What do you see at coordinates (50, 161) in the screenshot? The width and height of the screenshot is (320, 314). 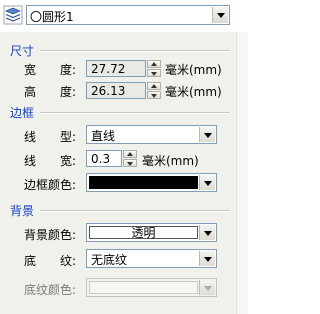 I see `line-width-label: 线 宽:` at bounding box center [50, 161].